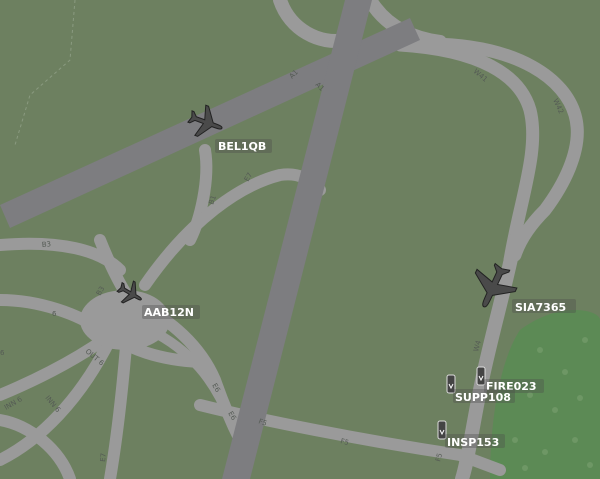 This screenshot has height=479, width=600. I want to click on callsign-label: SIA7365, so click(540, 307).